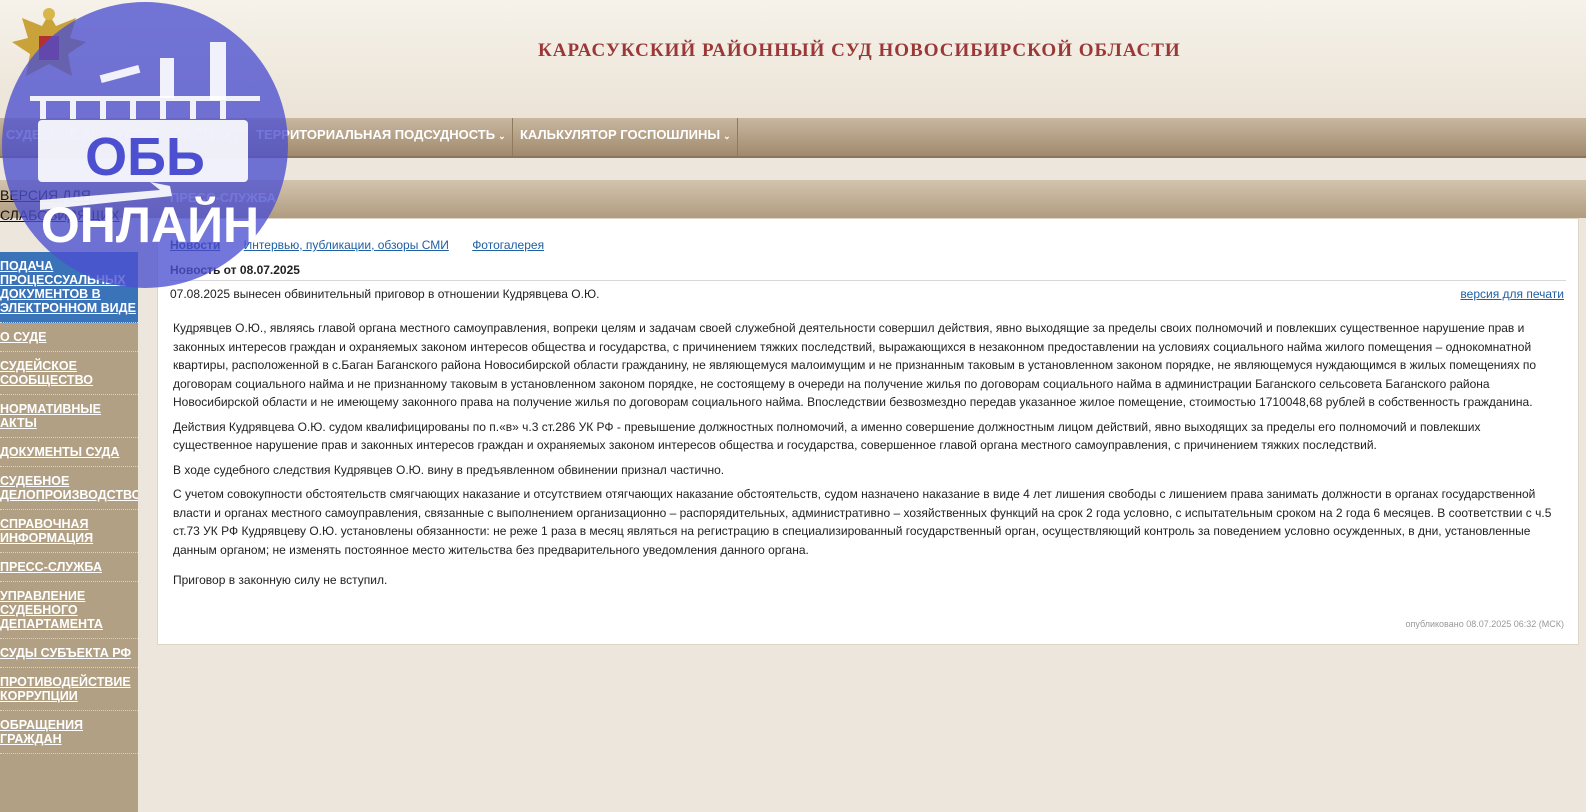  I want to click on sidebar-item-appeals: ОБРАЩЕНИЯ ГРАЖДАН, so click(69, 732).